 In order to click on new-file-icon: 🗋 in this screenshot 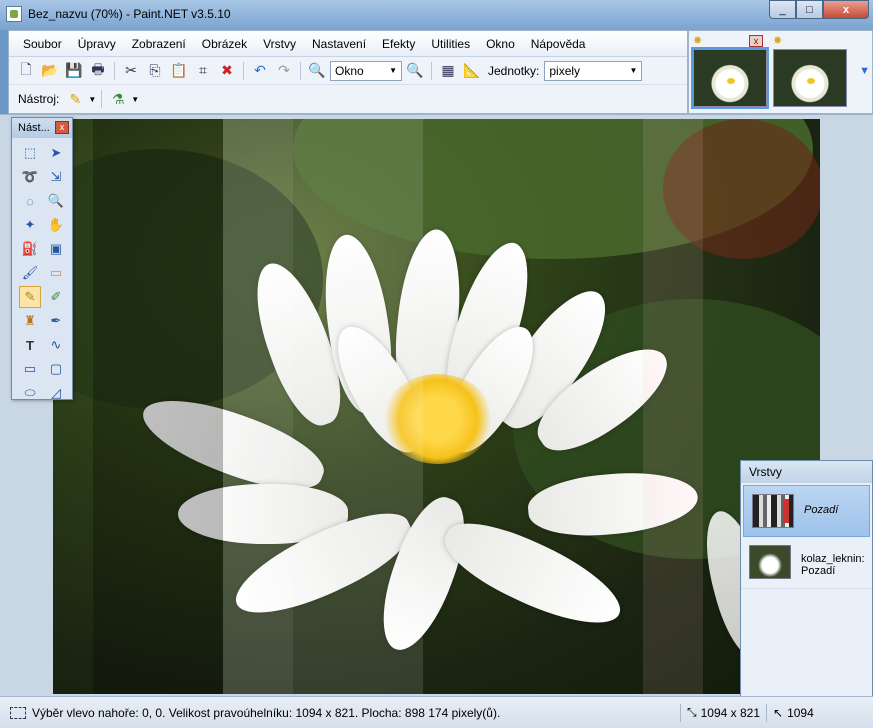, I will do `click(26, 71)`.